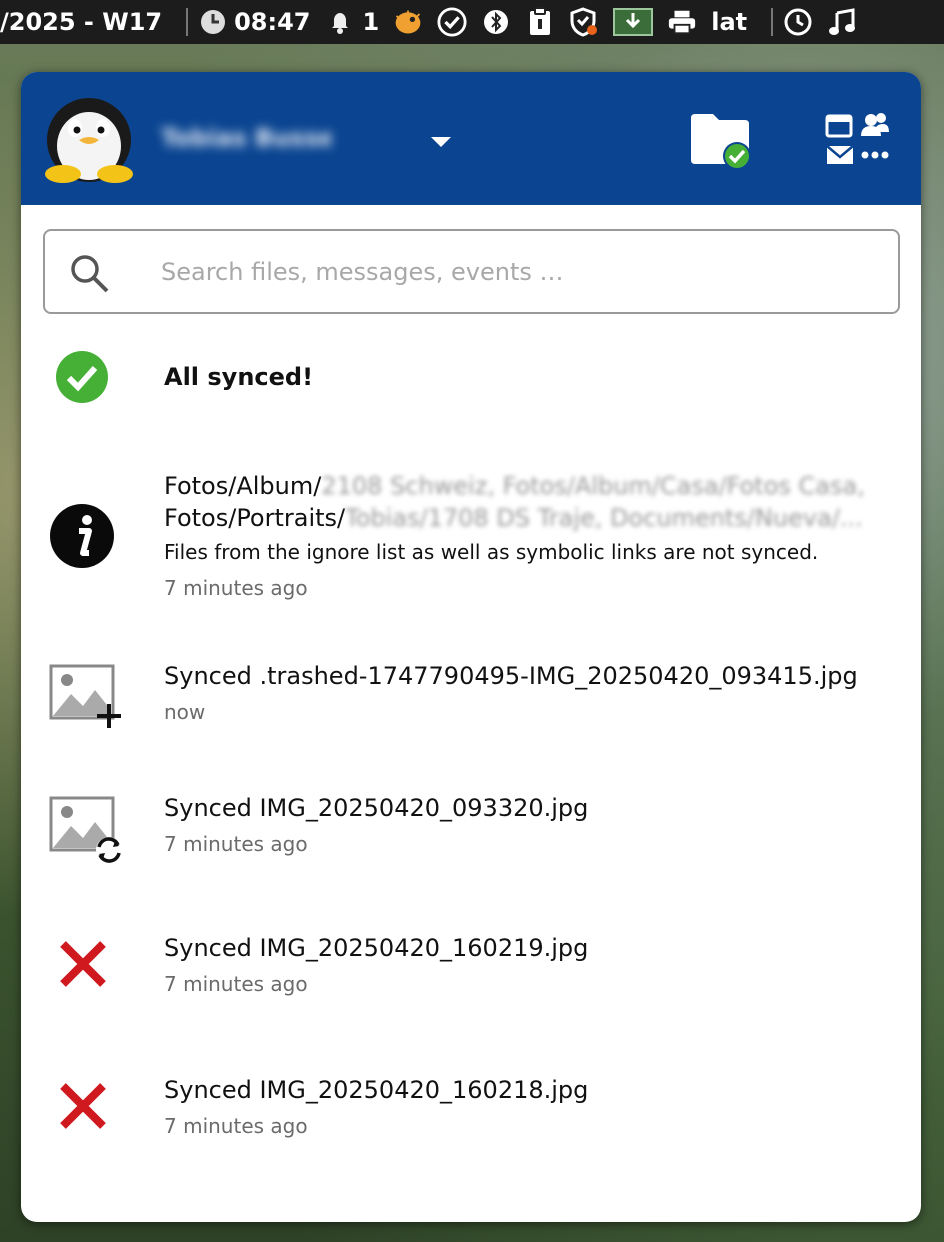 The width and height of the screenshot is (944, 1242). I want to click on sync-status-label: All synced!, so click(239, 377).